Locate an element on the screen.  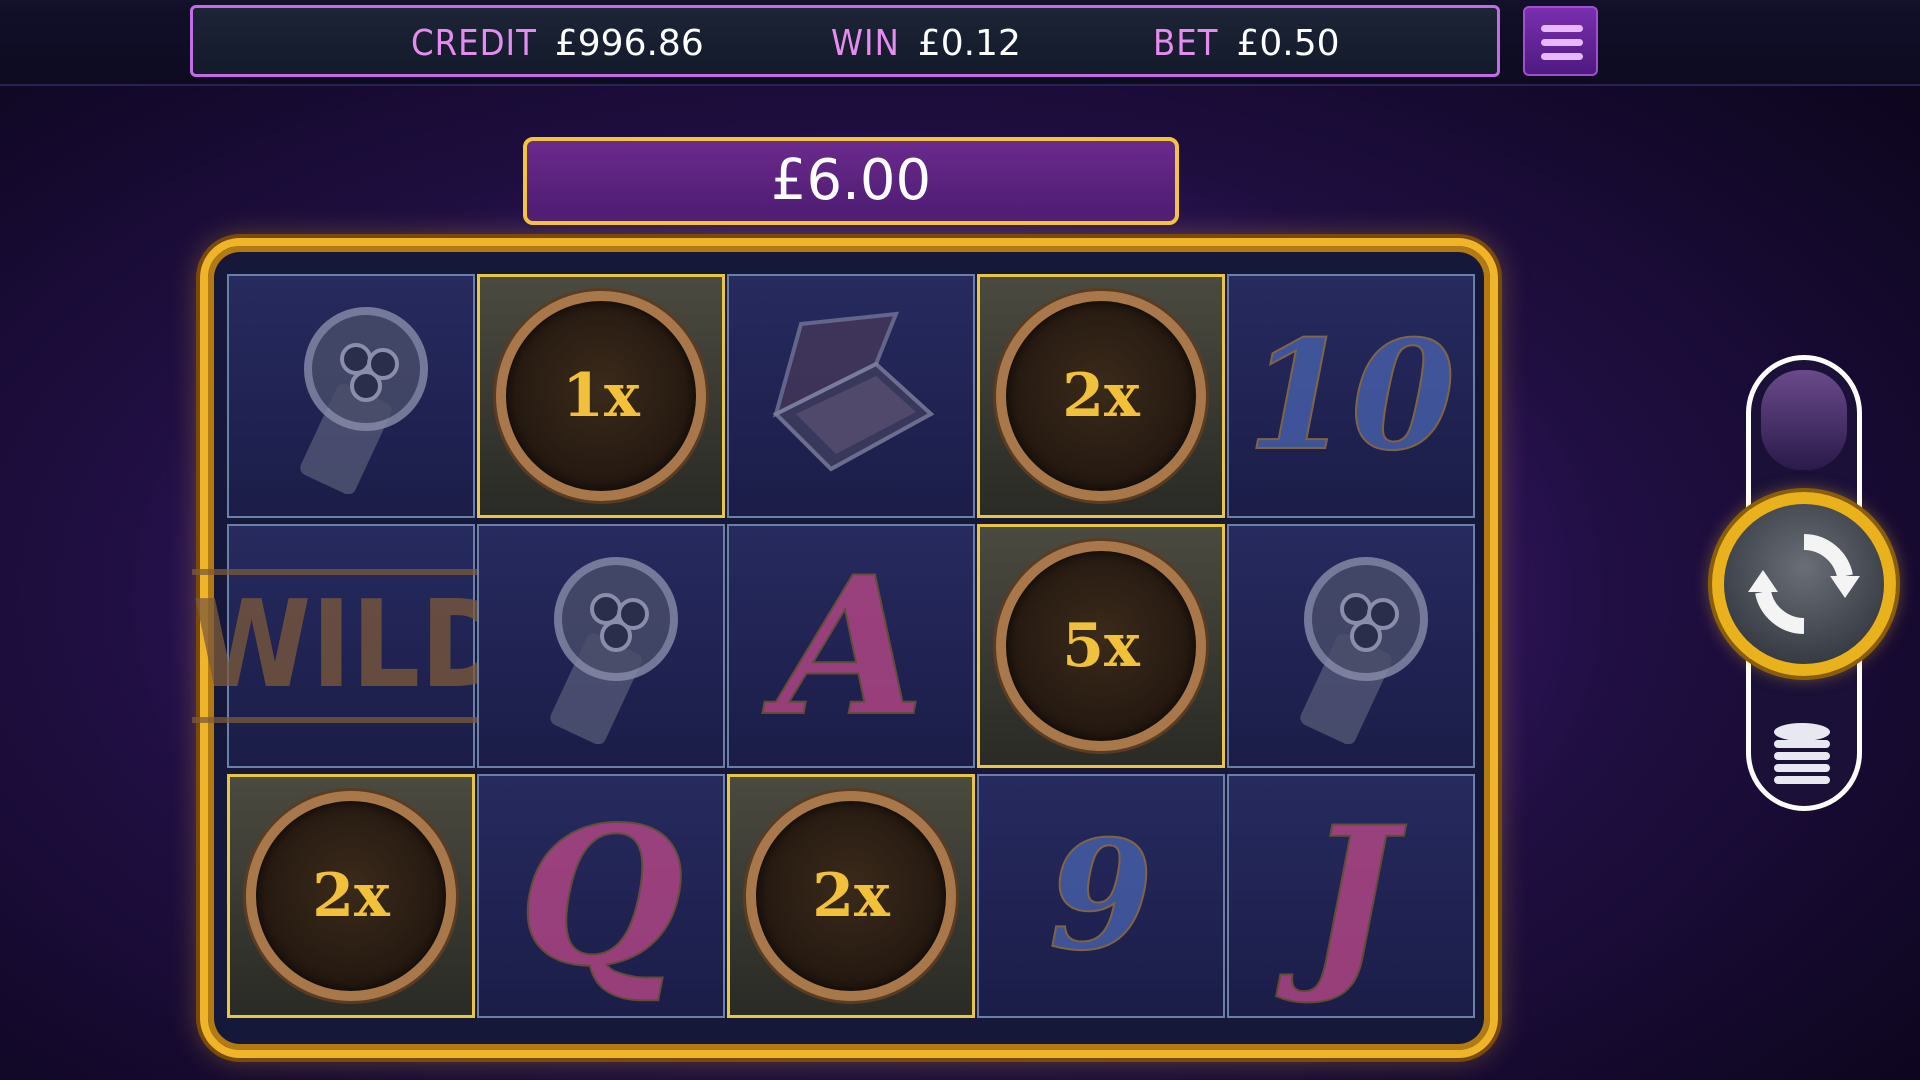
bet-value: £0.50 is located at coordinates (1288, 43).